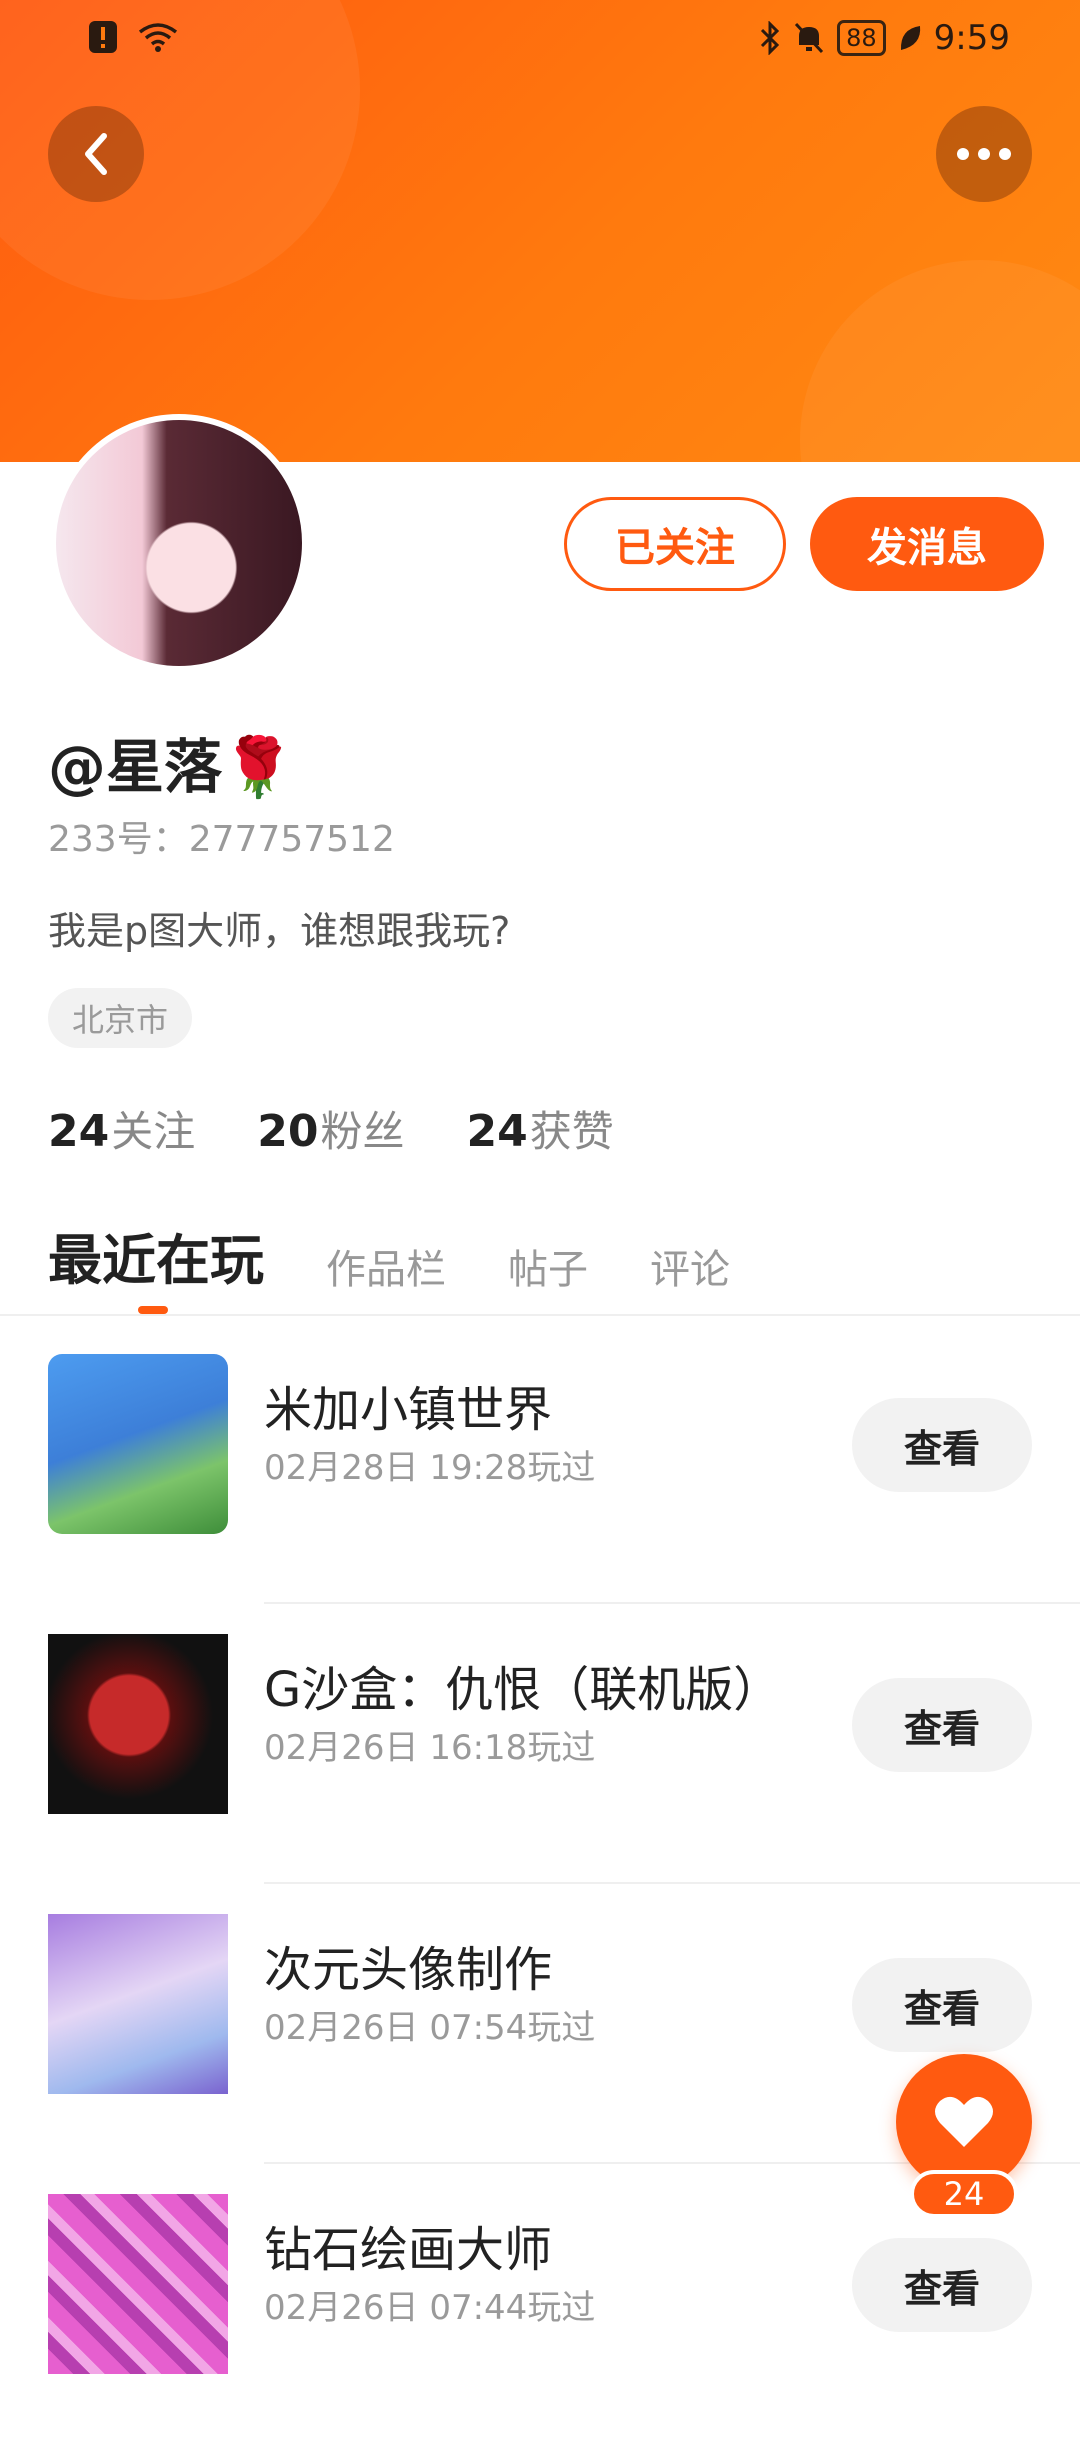 Image resolution: width=1080 pixels, height=2444 pixels. Describe the element at coordinates (861, 38) in the screenshot. I see `battery-icon: 88` at that location.